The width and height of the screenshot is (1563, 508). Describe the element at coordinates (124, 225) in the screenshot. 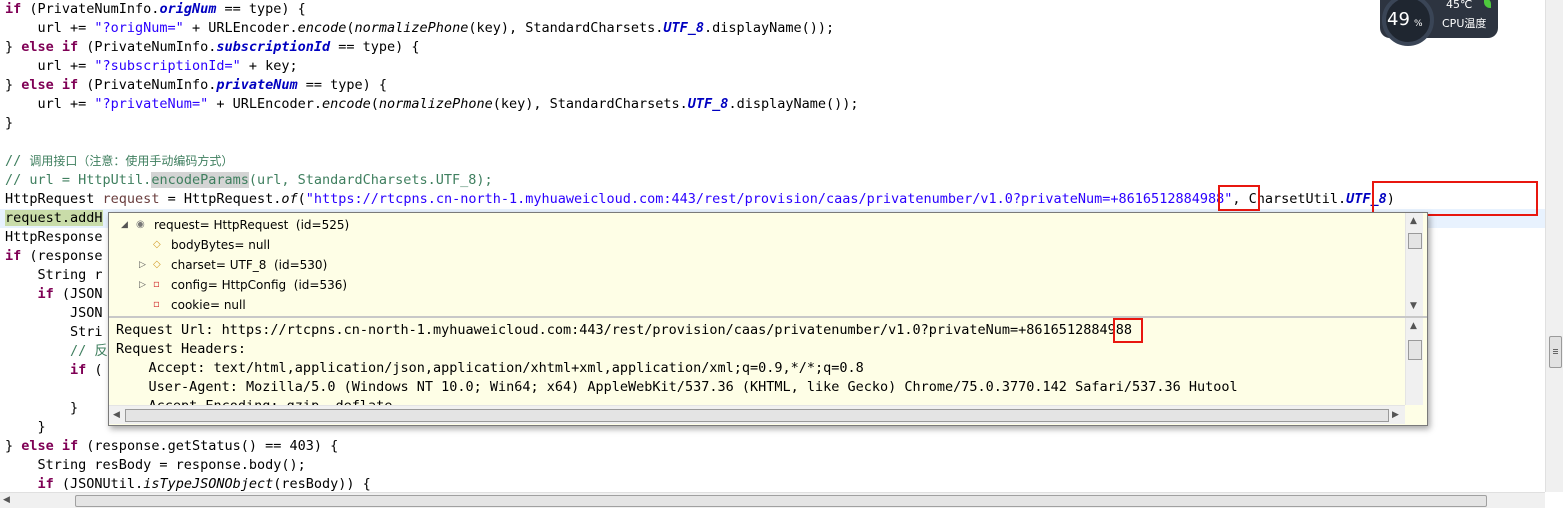

I see `collapse-icon: ◢` at that location.